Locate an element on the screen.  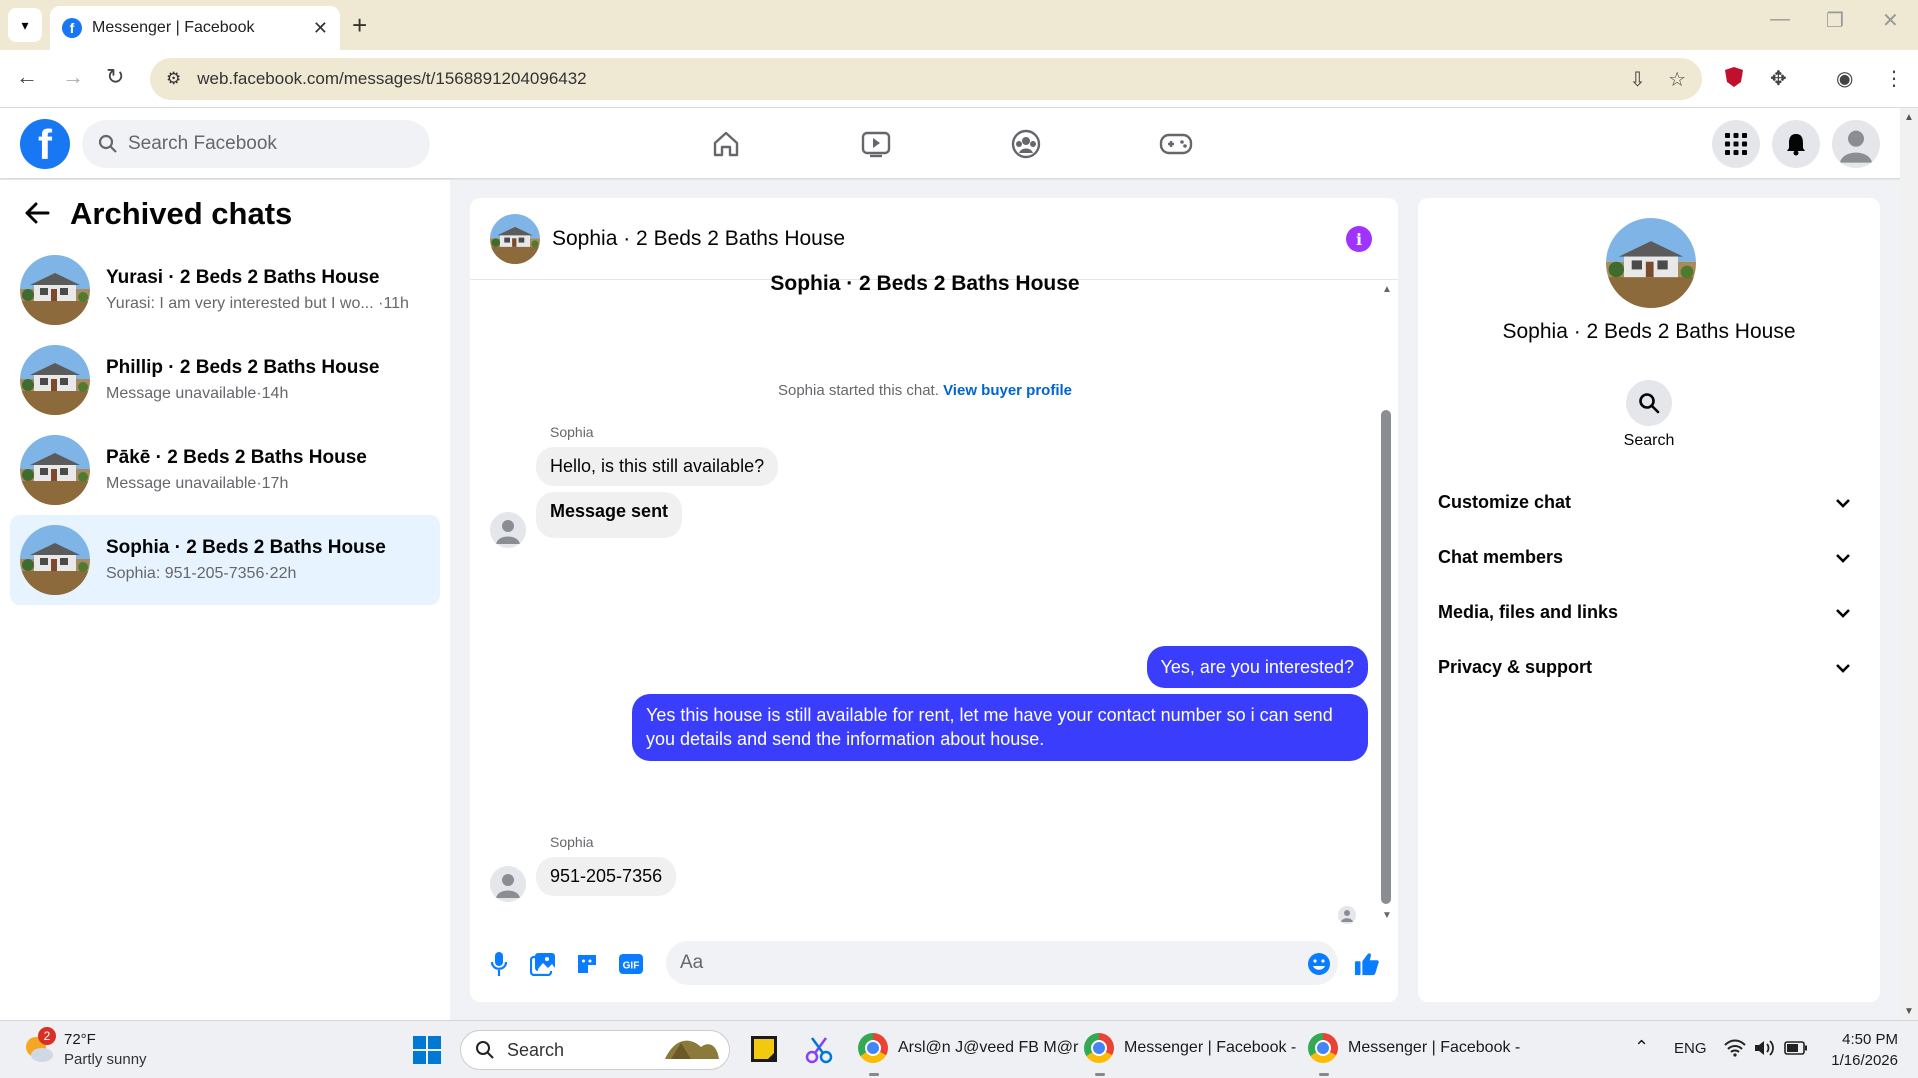
facebook-search-box: Search Facebook is located at coordinates (256, 144).